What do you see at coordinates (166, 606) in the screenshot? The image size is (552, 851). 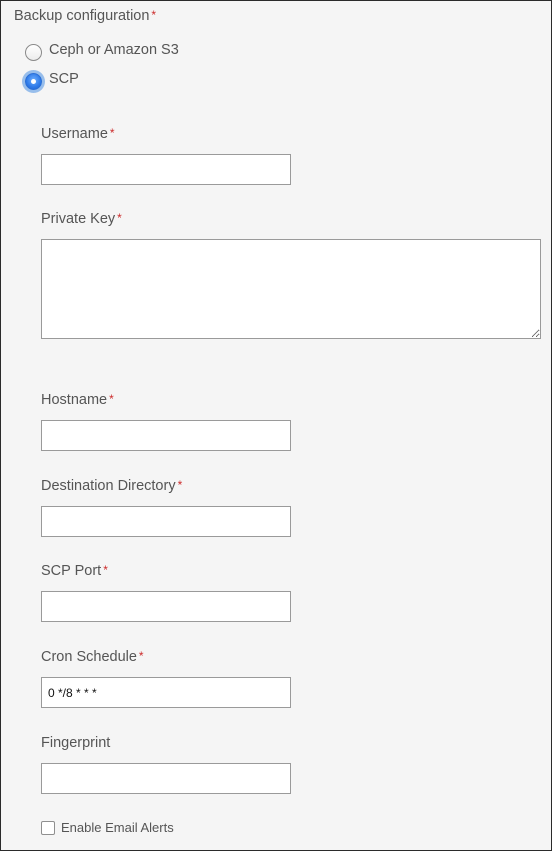 I see `scp-port-input` at bounding box center [166, 606].